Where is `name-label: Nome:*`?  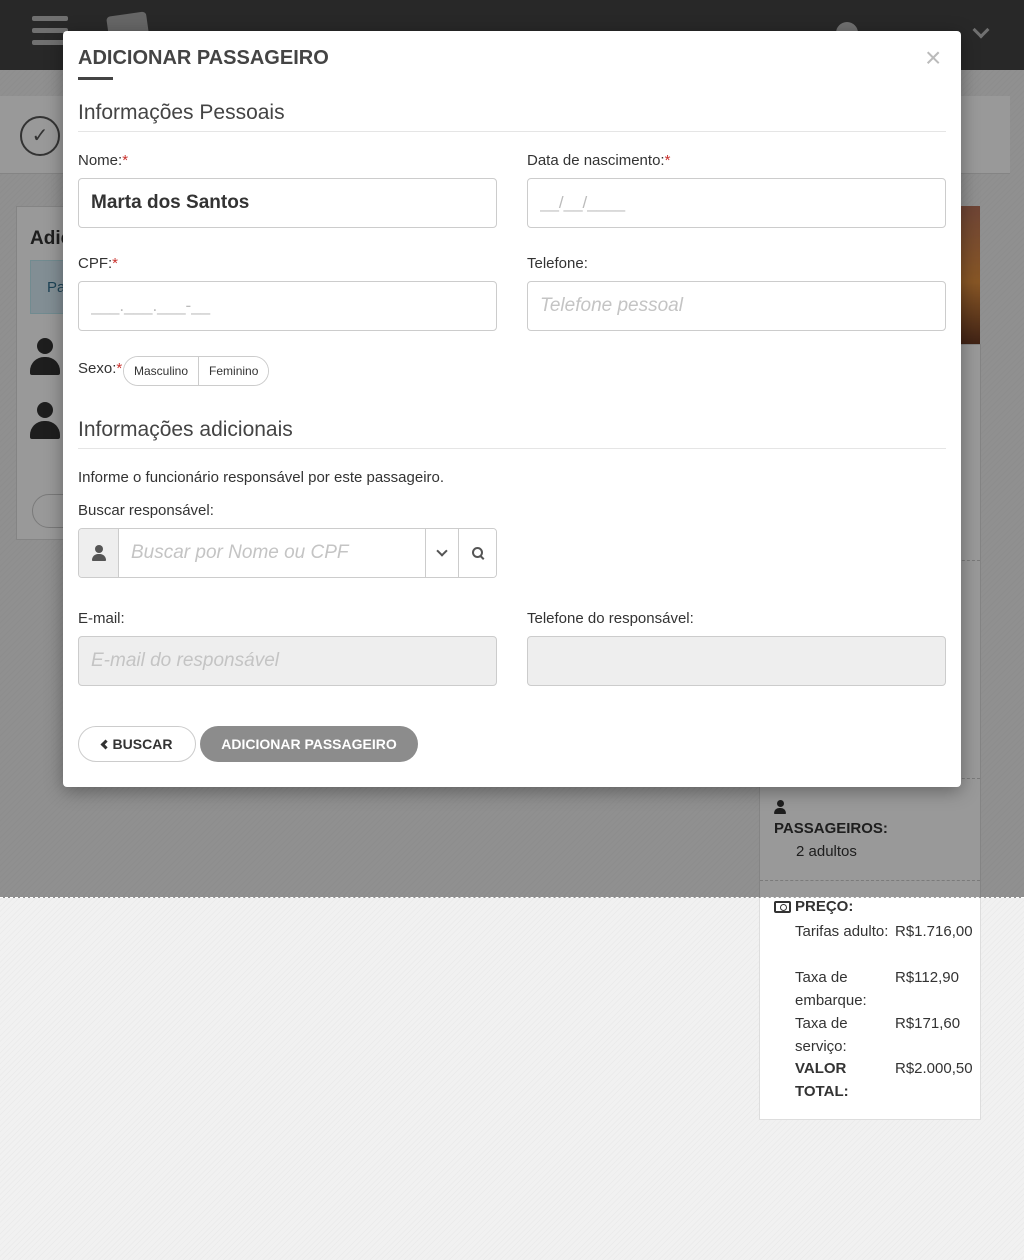
name-label: Nome:* is located at coordinates (103, 160).